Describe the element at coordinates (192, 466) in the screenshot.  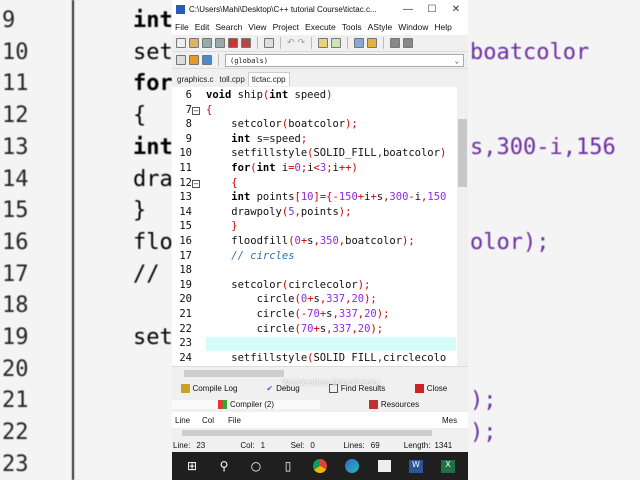
I see `windows-start-icon: ⊞` at that location.